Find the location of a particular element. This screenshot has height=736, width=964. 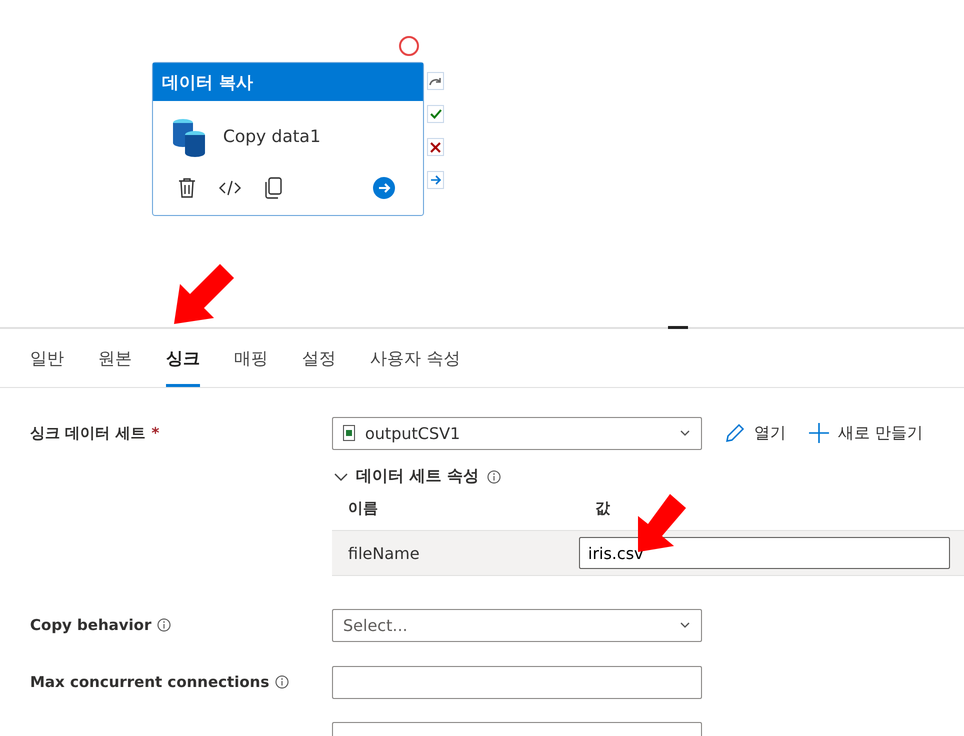

field-label: Max concurrent connections is located at coordinates (150, 682).